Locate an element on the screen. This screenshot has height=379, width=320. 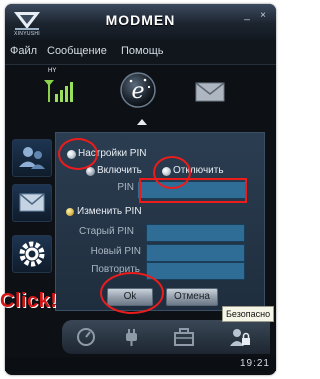
tooltip: Безопасно is located at coordinates (248, 314).